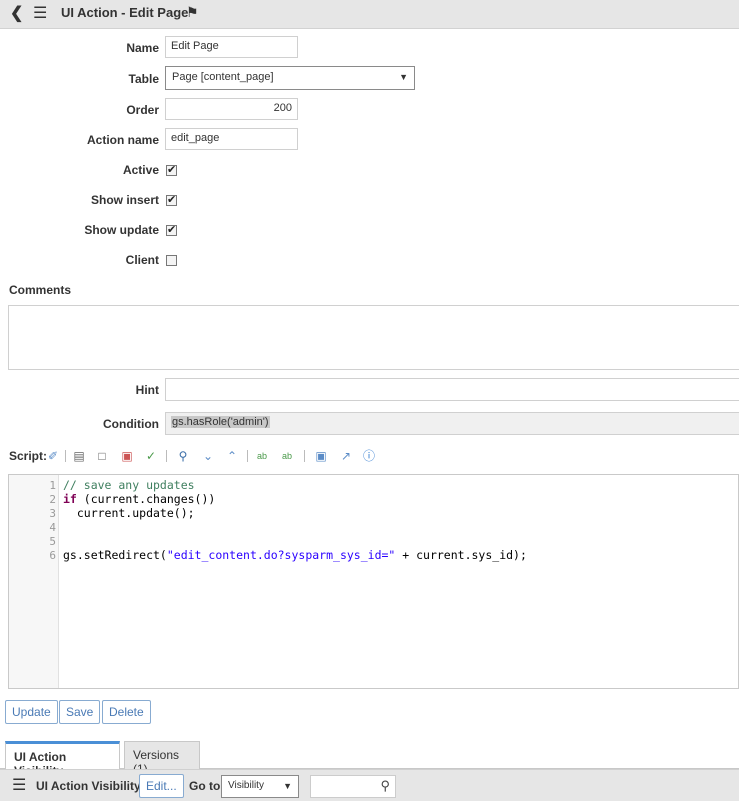 The width and height of the screenshot is (739, 801). Describe the element at coordinates (353, 786) in the screenshot. I see `search-input: ⚲` at that location.